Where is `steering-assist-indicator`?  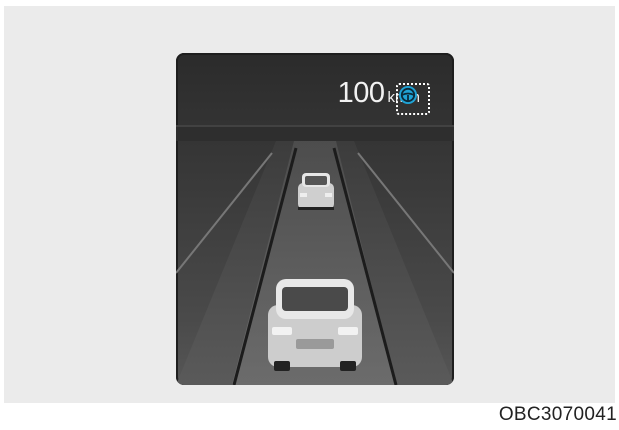 steering-assist-indicator is located at coordinates (413, 99).